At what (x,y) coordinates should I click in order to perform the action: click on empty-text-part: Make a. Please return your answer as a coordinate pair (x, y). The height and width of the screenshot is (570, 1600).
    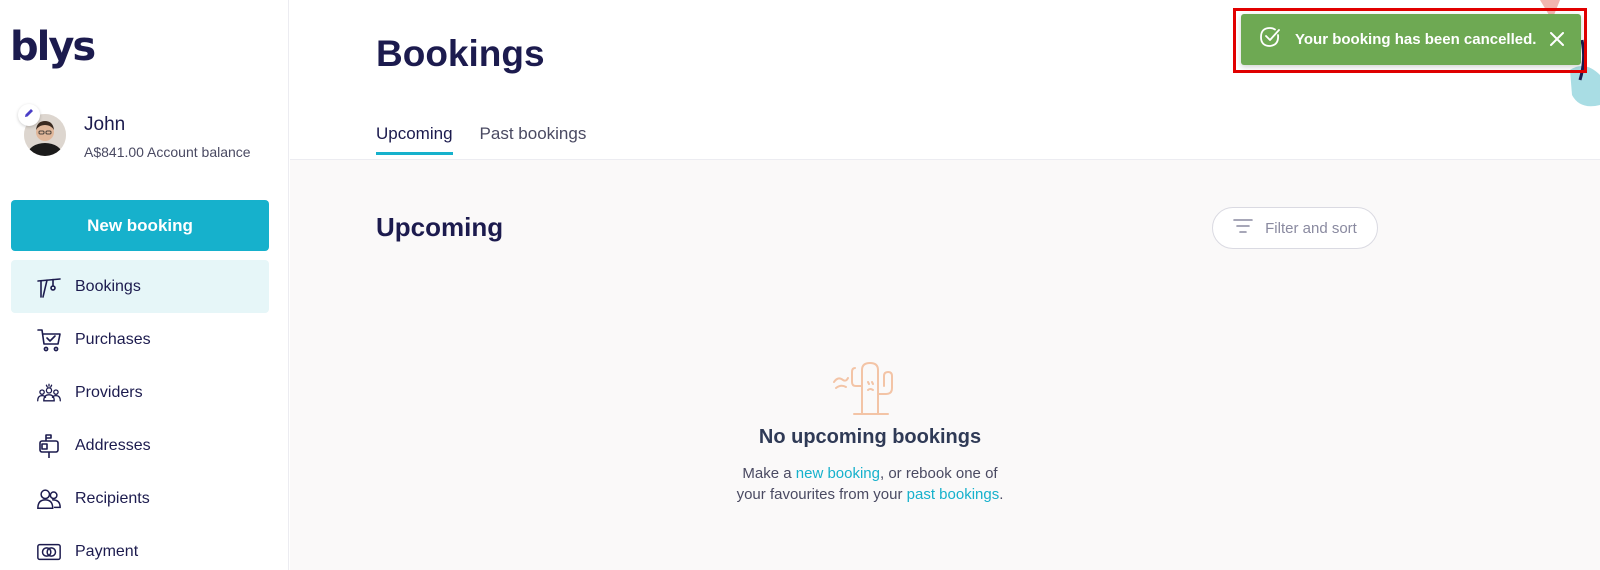
    Looking at the image, I should click on (769, 473).